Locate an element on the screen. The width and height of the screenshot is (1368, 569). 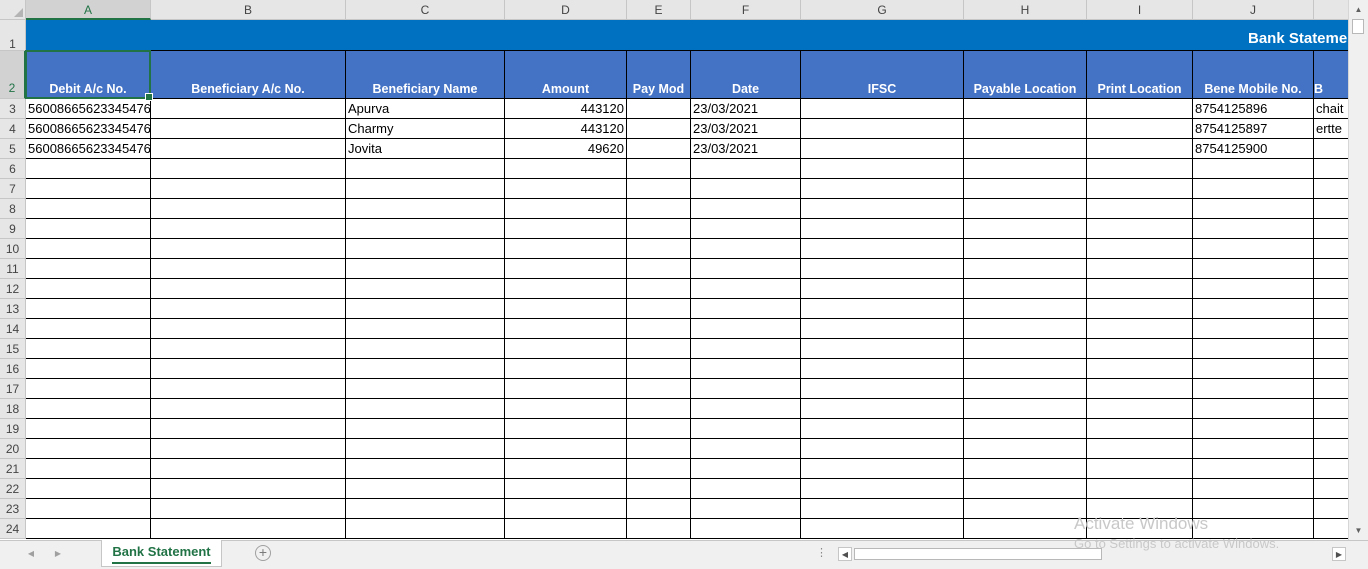
column-header-a: A is located at coordinates (88, 10).